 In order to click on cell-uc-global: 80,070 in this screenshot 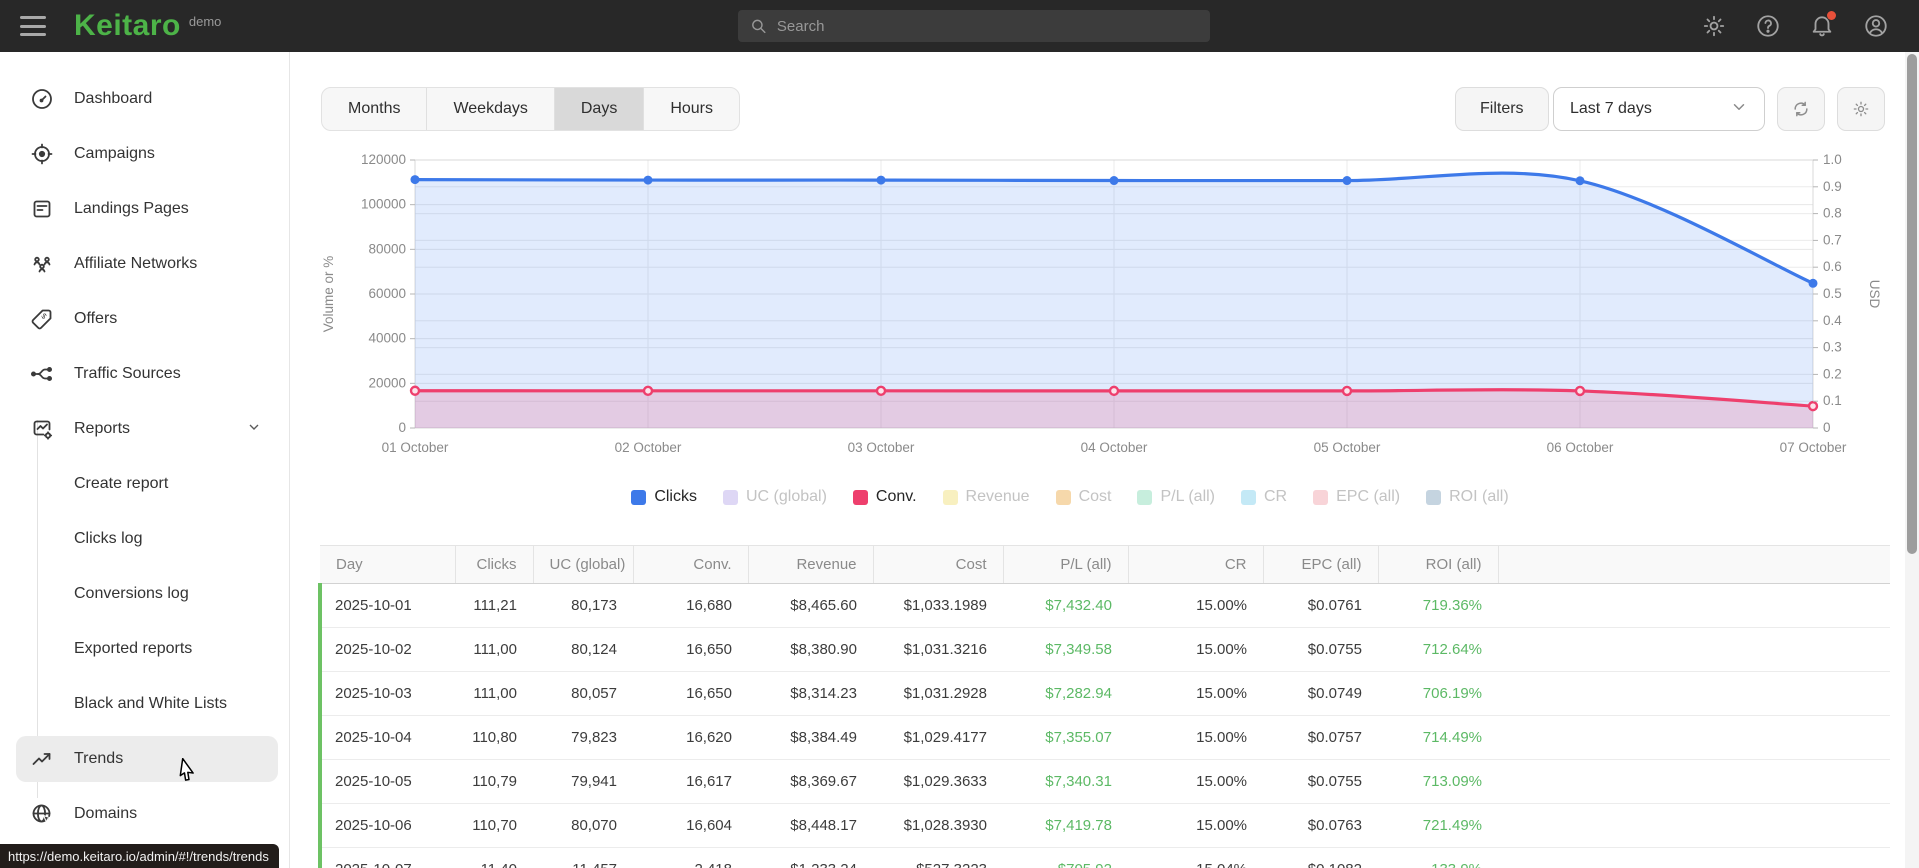, I will do `click(583, 825)`.